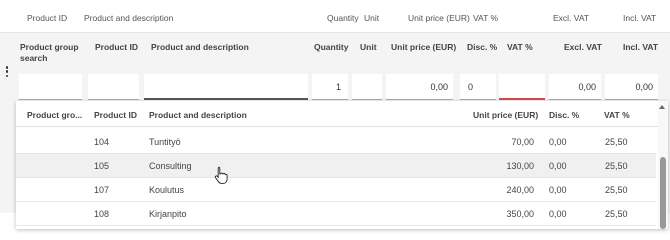 The width and height of the screenshot is (670, 240). What do you see at coordinates (617, 115) in the screenshot?
I see `dd-col-vat: VAT %` at bounding box center [617, 115].